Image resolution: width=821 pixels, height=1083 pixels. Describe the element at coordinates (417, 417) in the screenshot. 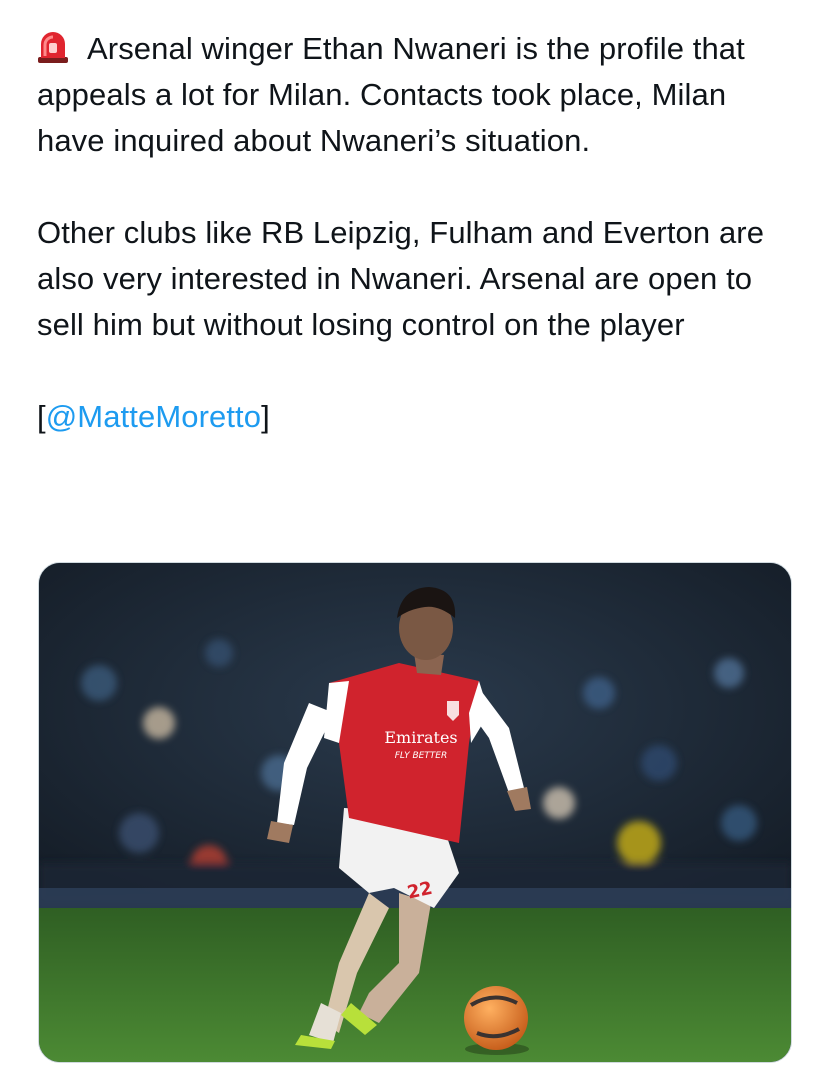

I see `tweet-source: [@MatteMoretto]` at that location.